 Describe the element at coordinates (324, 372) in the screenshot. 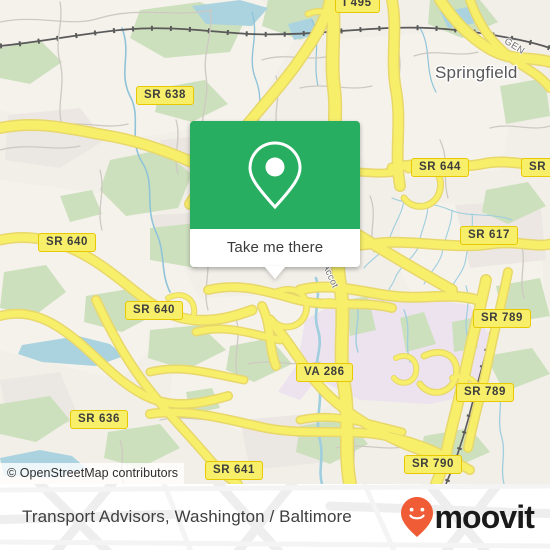

I see `road-shield: VA 286` at that location.